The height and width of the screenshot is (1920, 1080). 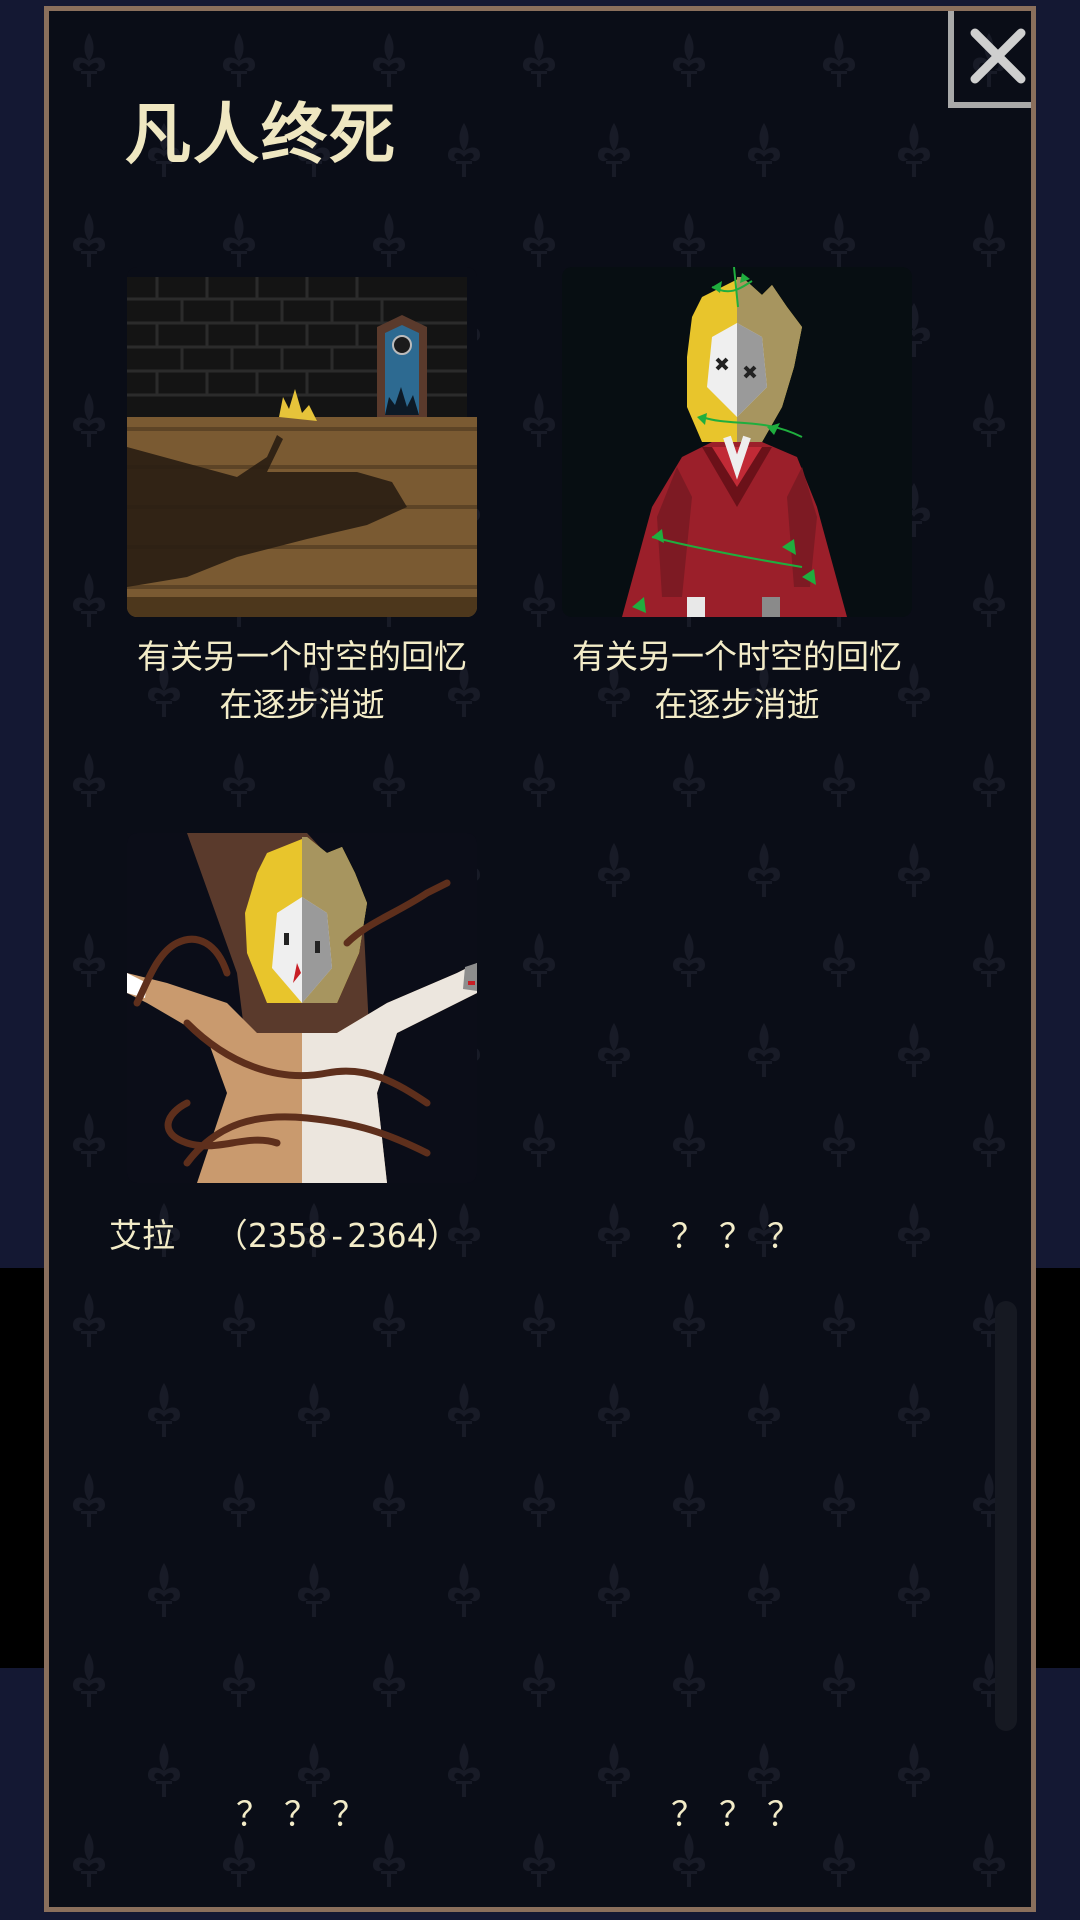 What do you see at coordinates (337, 1235) in the screenshot?
I see `lifespan-years: （2358-2364）` at bounding box center [337, 1235].